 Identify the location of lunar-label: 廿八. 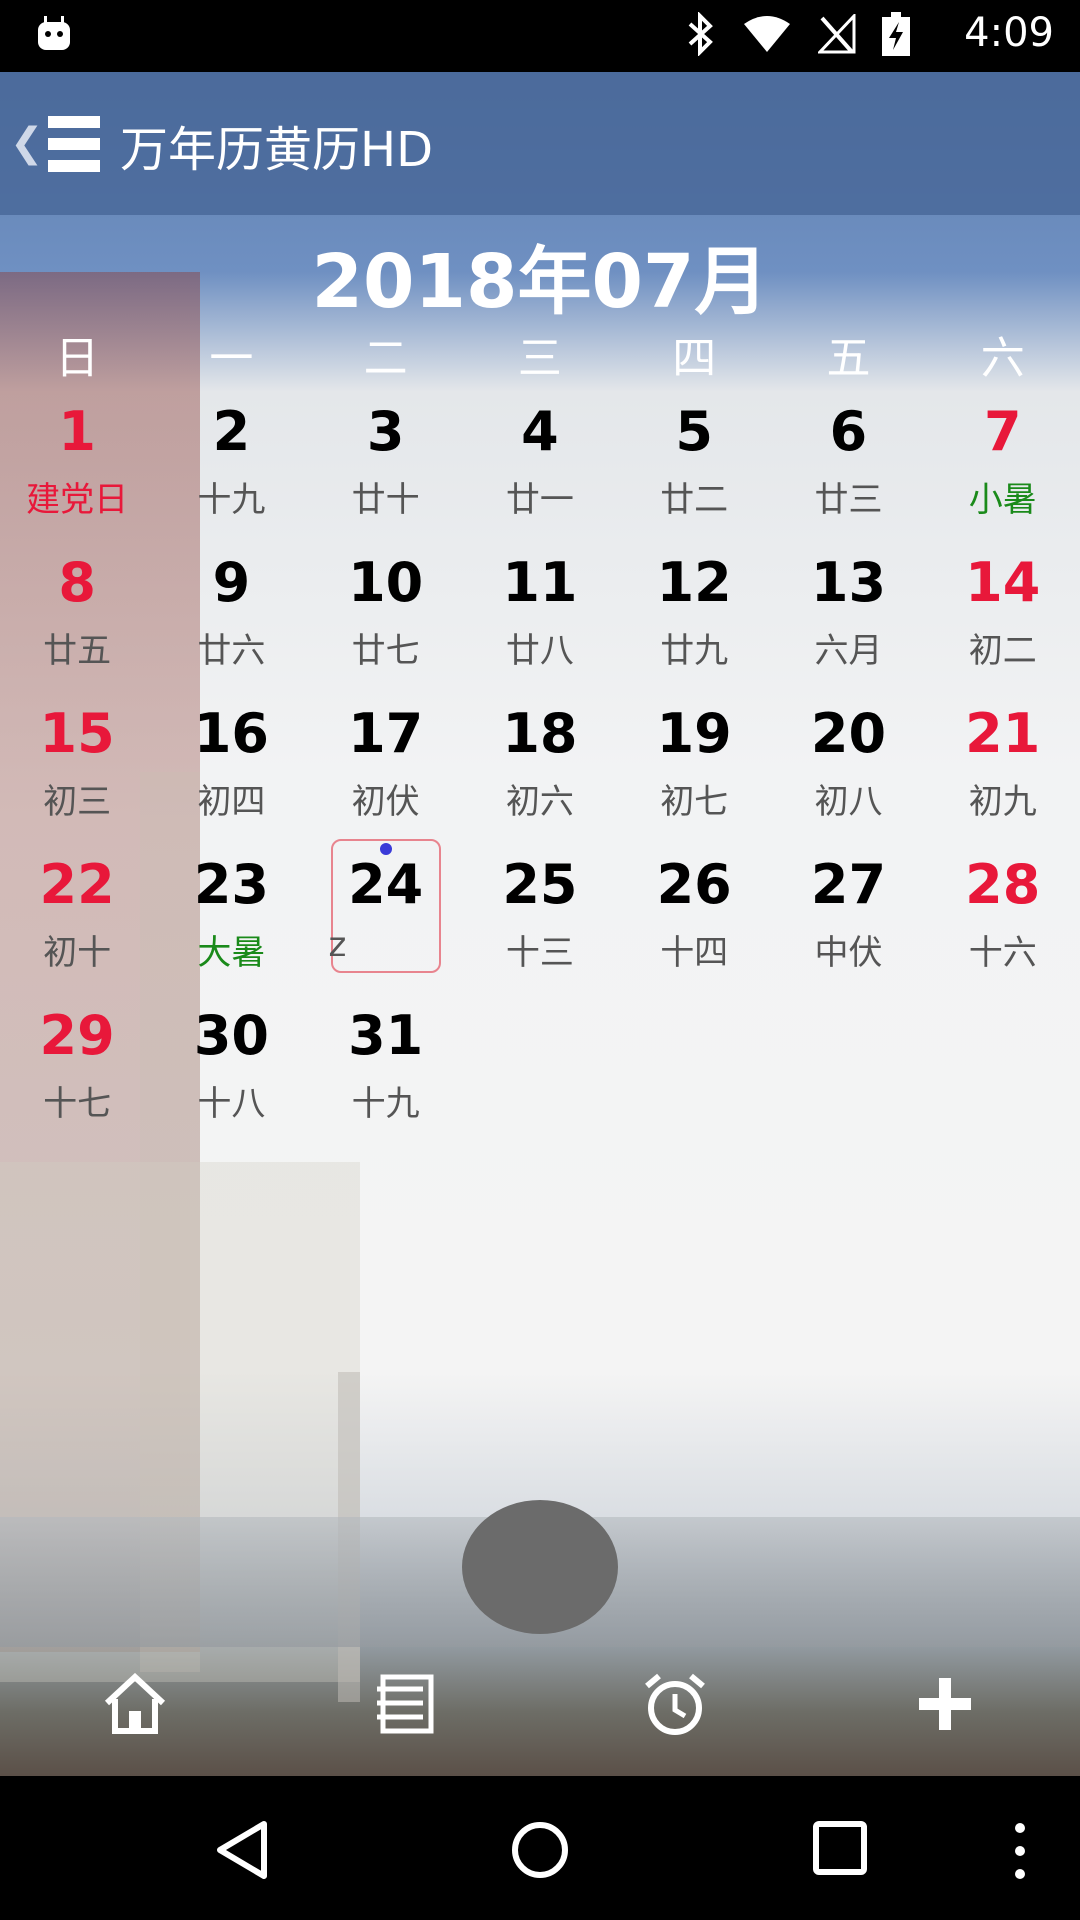
(539, 651).